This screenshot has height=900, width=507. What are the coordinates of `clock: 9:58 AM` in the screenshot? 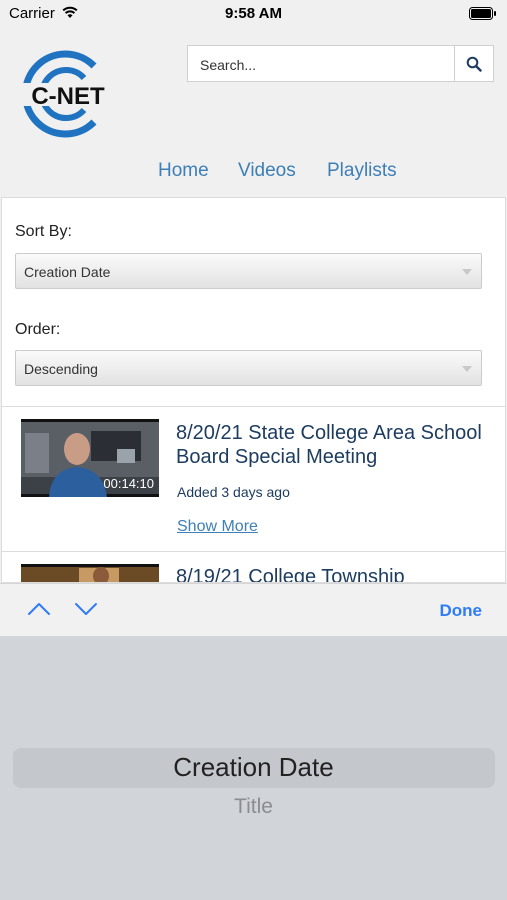 It's located at (253, 13).